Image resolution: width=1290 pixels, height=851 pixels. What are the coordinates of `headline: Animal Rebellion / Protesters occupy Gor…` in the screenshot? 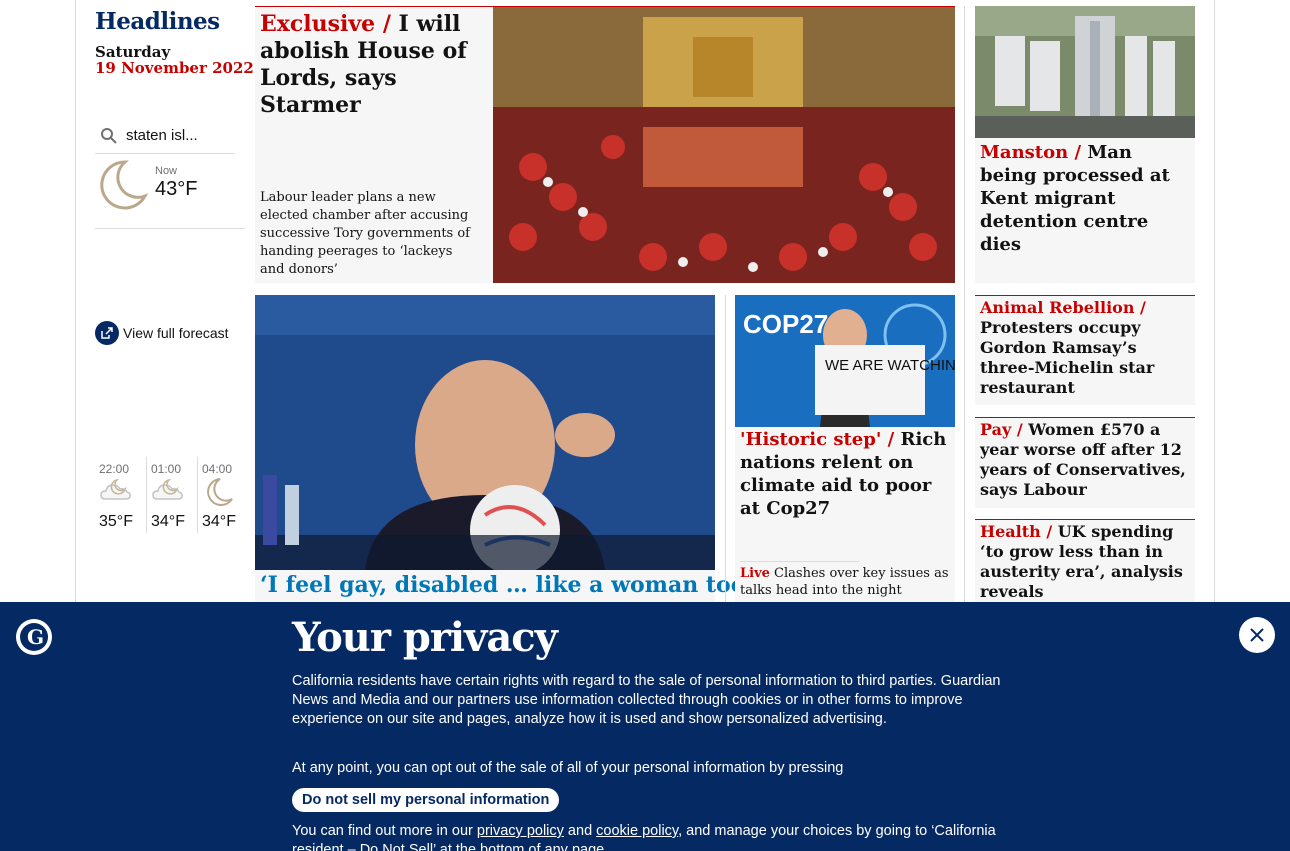 It's located at (1085, 348).